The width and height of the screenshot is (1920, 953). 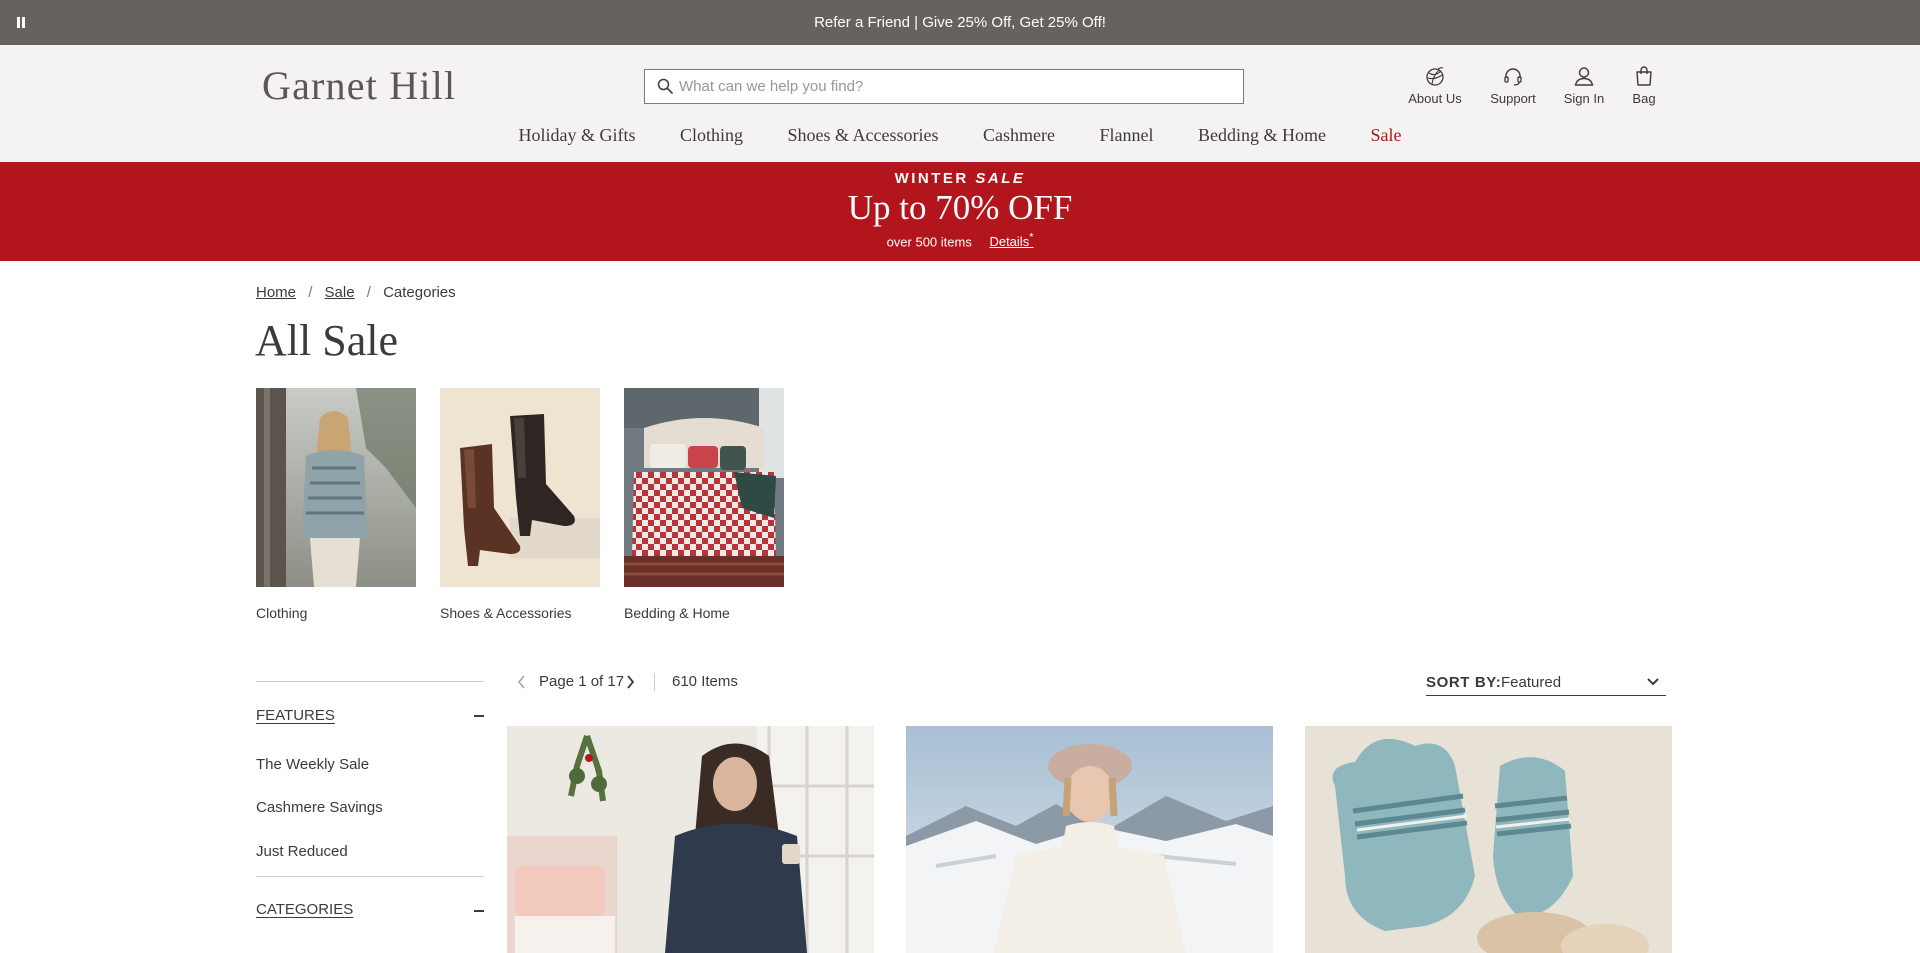 I want to click on nav-item-clothing: Clothing, so click(x=711, y=135).